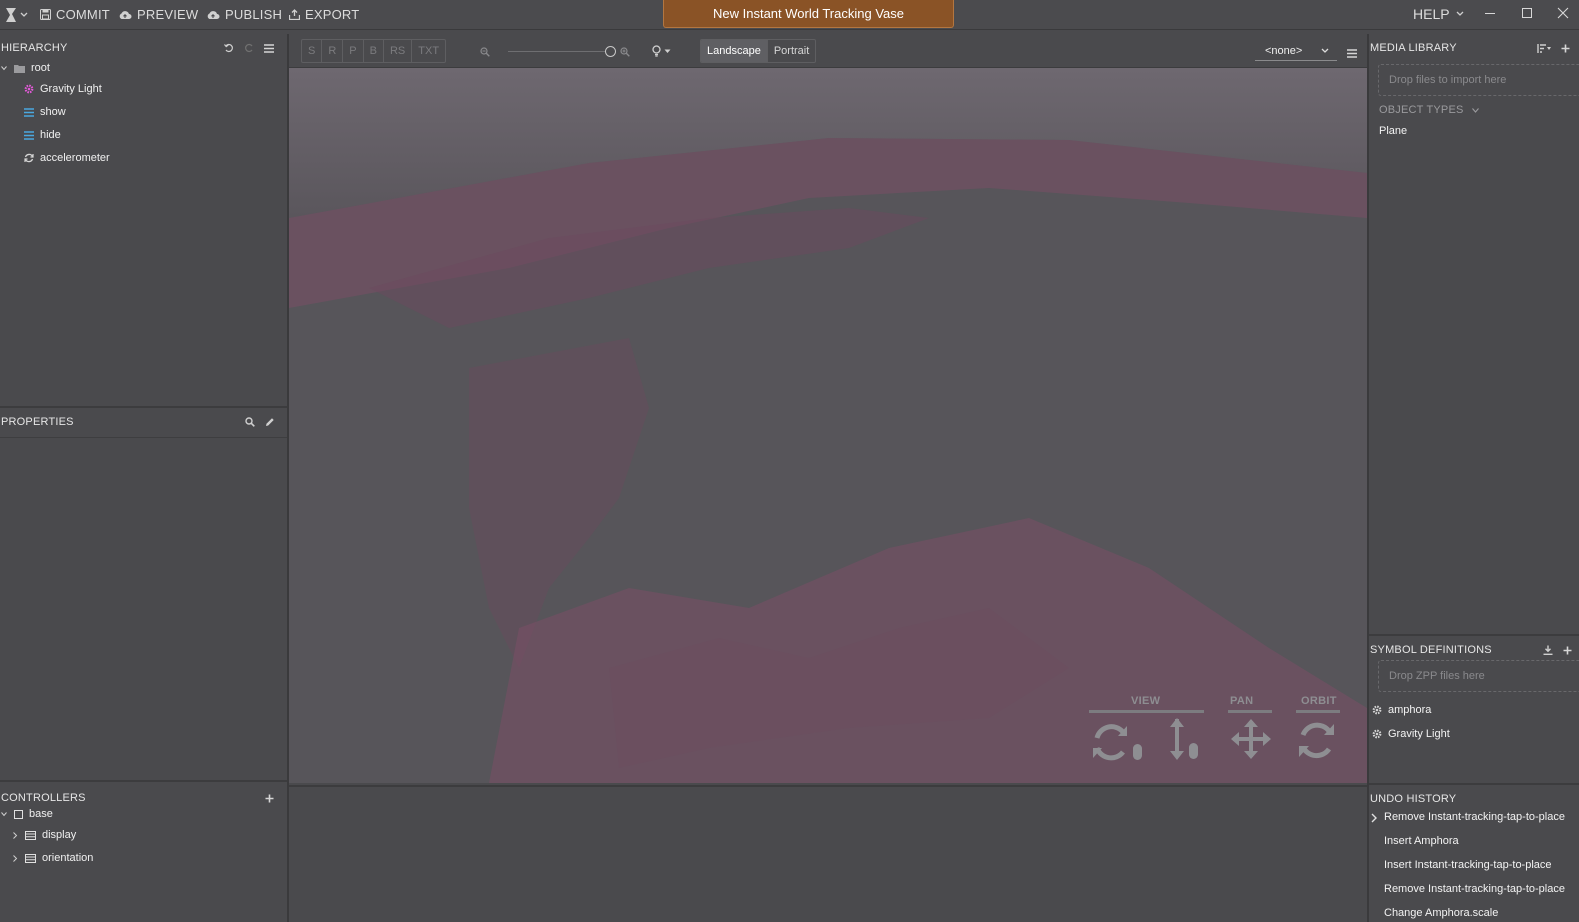 Image resolution: width=1579 pixels, height=922 pixels. I want to click on properties-panel: PROPERTIES, so click(143, 596).